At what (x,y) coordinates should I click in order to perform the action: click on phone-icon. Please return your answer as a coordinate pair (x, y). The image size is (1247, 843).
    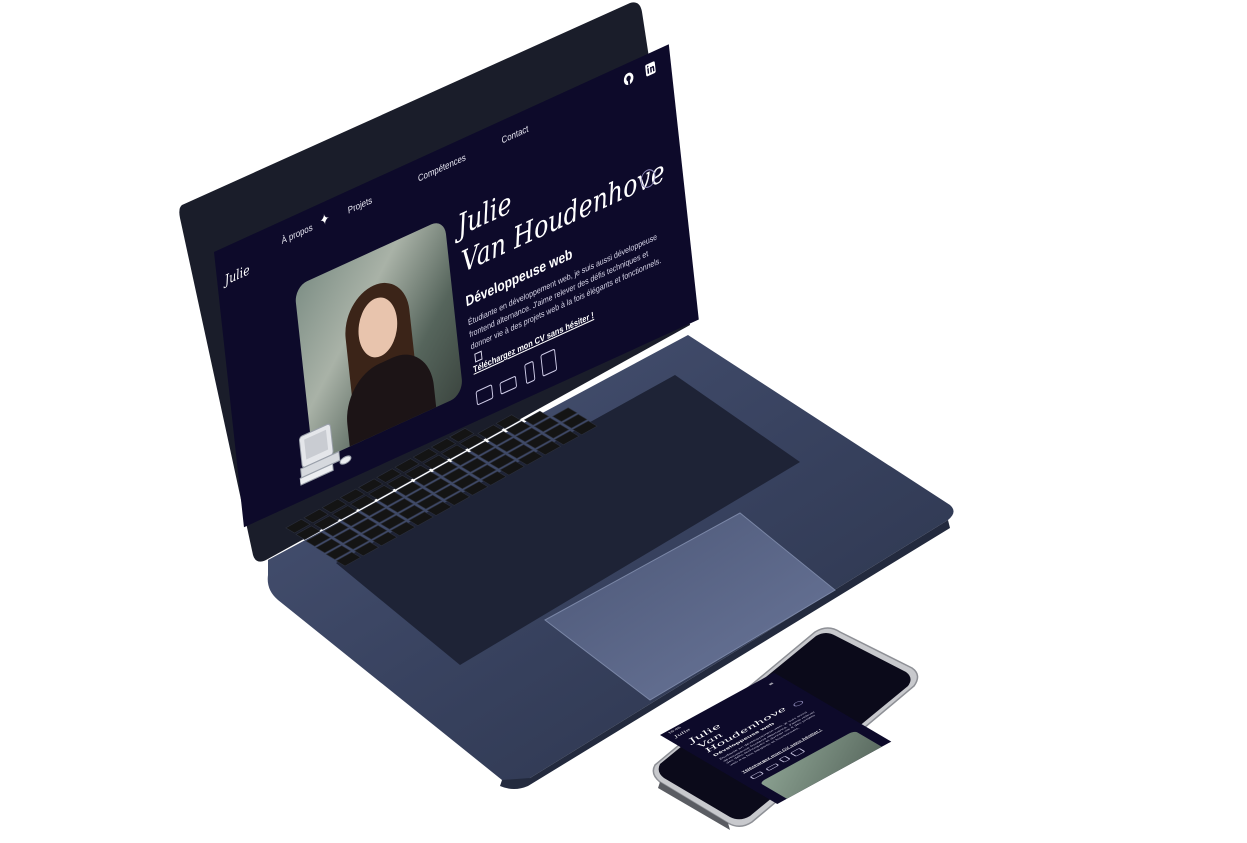
    Looking at the image, I should click on (784, 759).